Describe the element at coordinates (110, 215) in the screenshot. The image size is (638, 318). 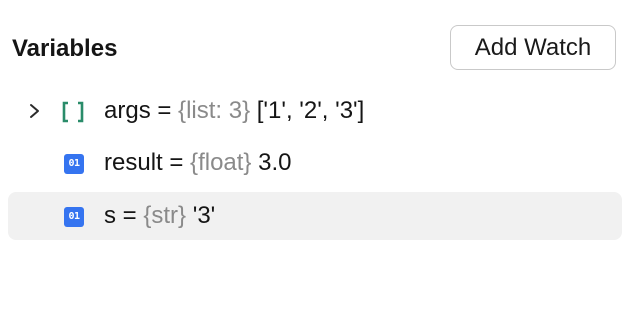
I see `variable-name: s` at that location.